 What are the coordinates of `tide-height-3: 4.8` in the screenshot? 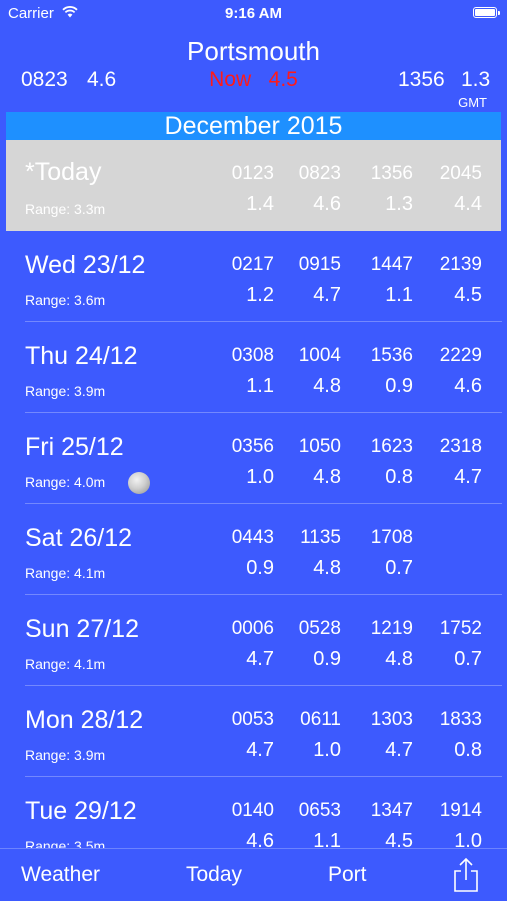 It's located at (399, 659).